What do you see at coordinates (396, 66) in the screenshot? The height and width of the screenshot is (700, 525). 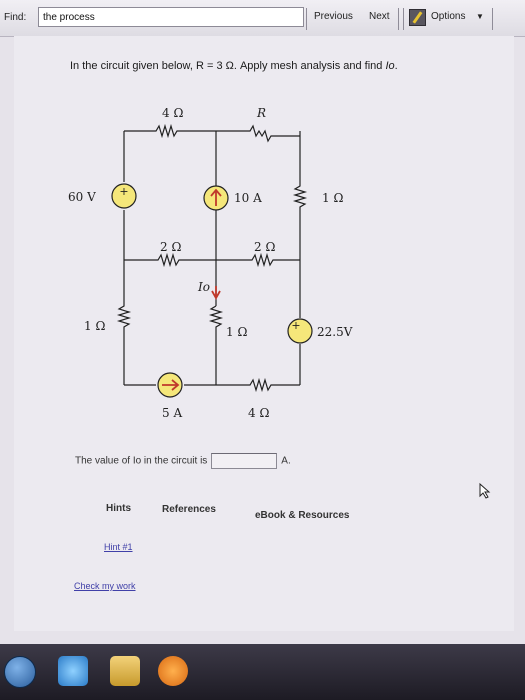 I see `question-suffix: .` at bounding box center [396, 66].